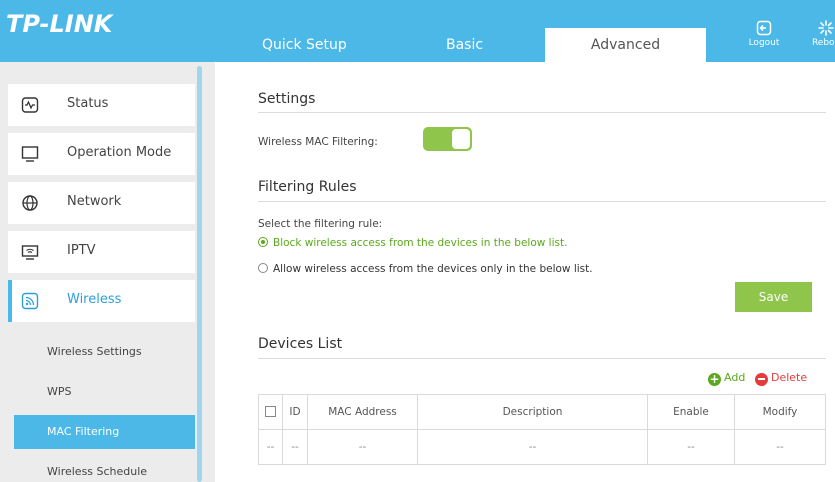 This screenshot has height=482, width=835. Describe the element at coordinates (30, 203) in the screenshot. I see `globe-icon` at that location.